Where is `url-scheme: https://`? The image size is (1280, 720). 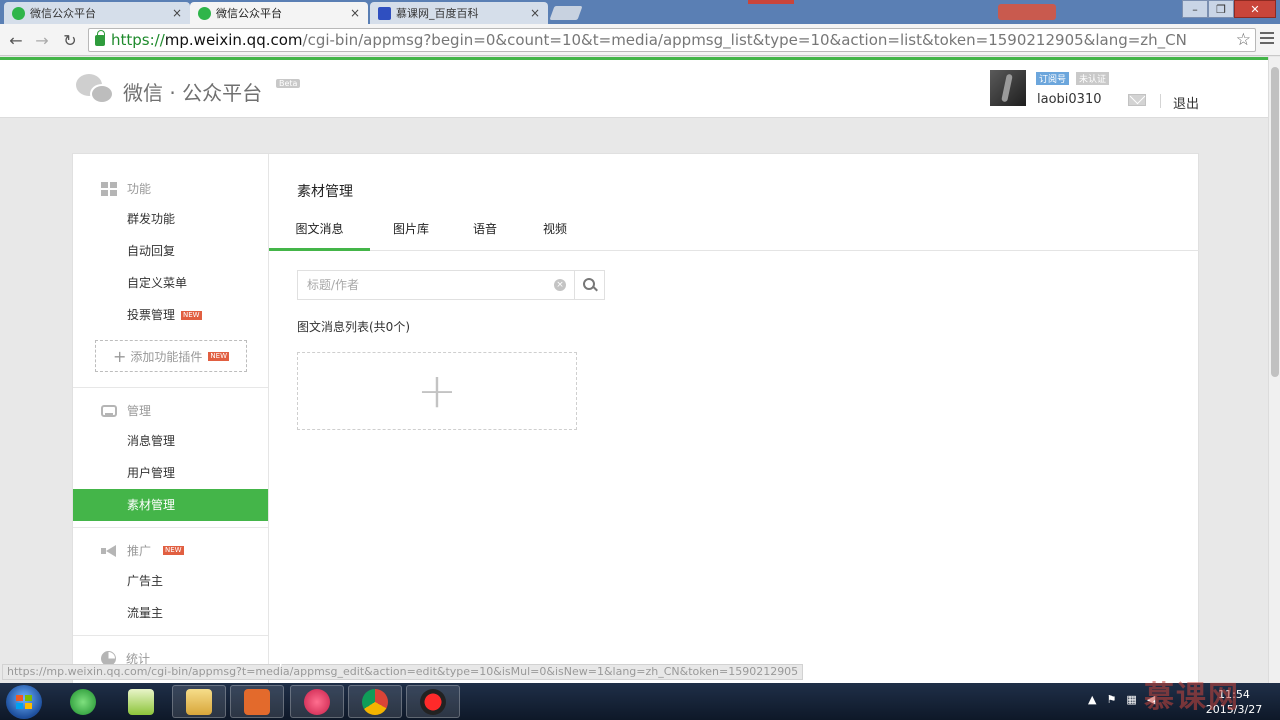
url-scheme: https:// is located at coordinates (138, 40).